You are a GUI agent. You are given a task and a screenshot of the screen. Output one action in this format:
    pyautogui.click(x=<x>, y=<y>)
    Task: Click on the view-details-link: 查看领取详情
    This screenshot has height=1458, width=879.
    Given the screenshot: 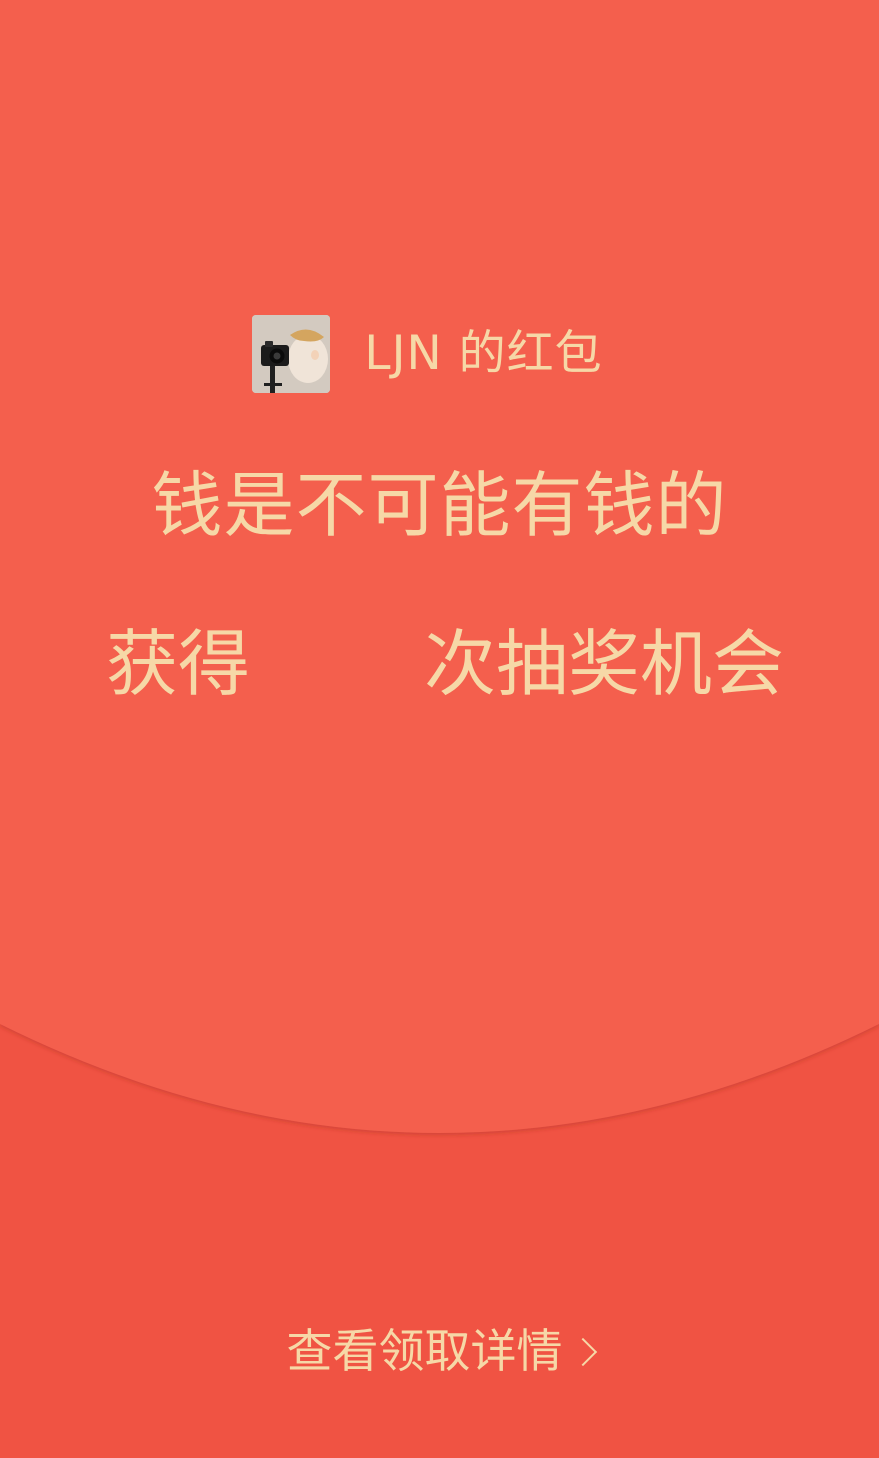 What is the action you would take?
    pyautogui.click(x=439, y=1351)
    